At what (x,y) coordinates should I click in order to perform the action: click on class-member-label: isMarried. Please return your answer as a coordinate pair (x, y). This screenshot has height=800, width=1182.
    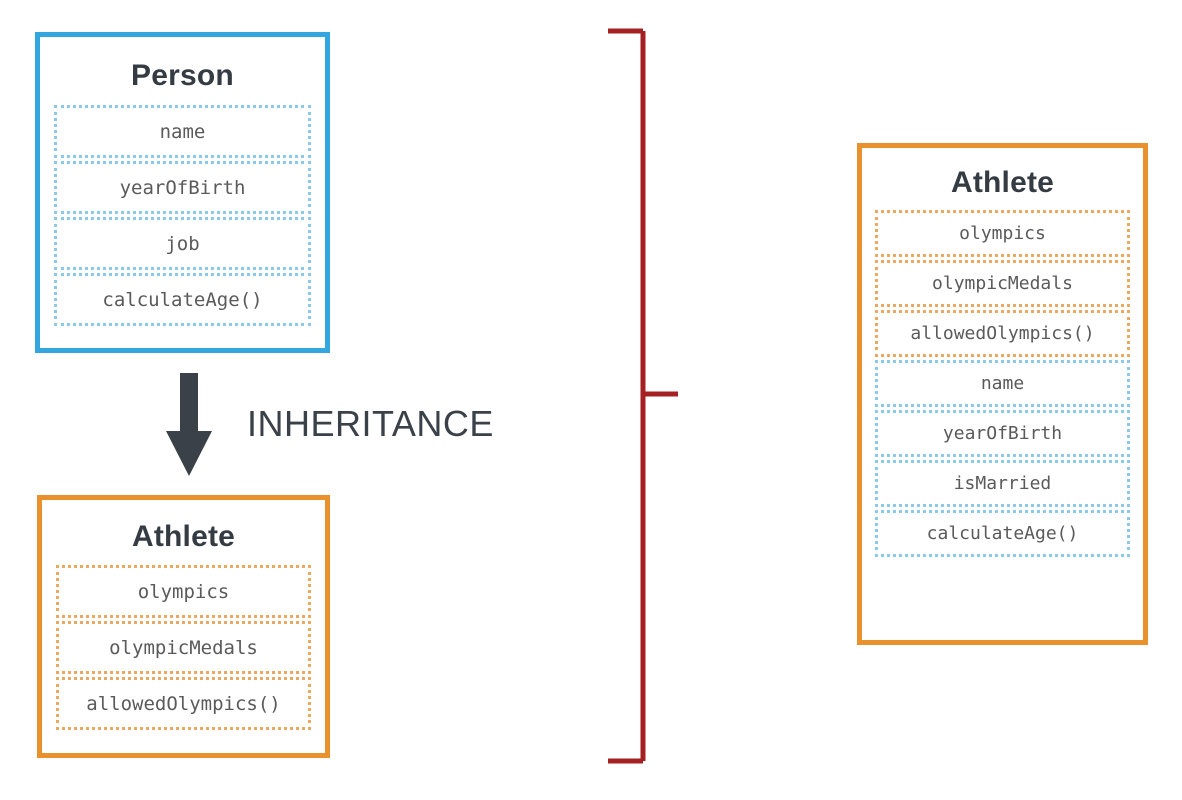
    Looking at the image, I should click on (1002, 483).